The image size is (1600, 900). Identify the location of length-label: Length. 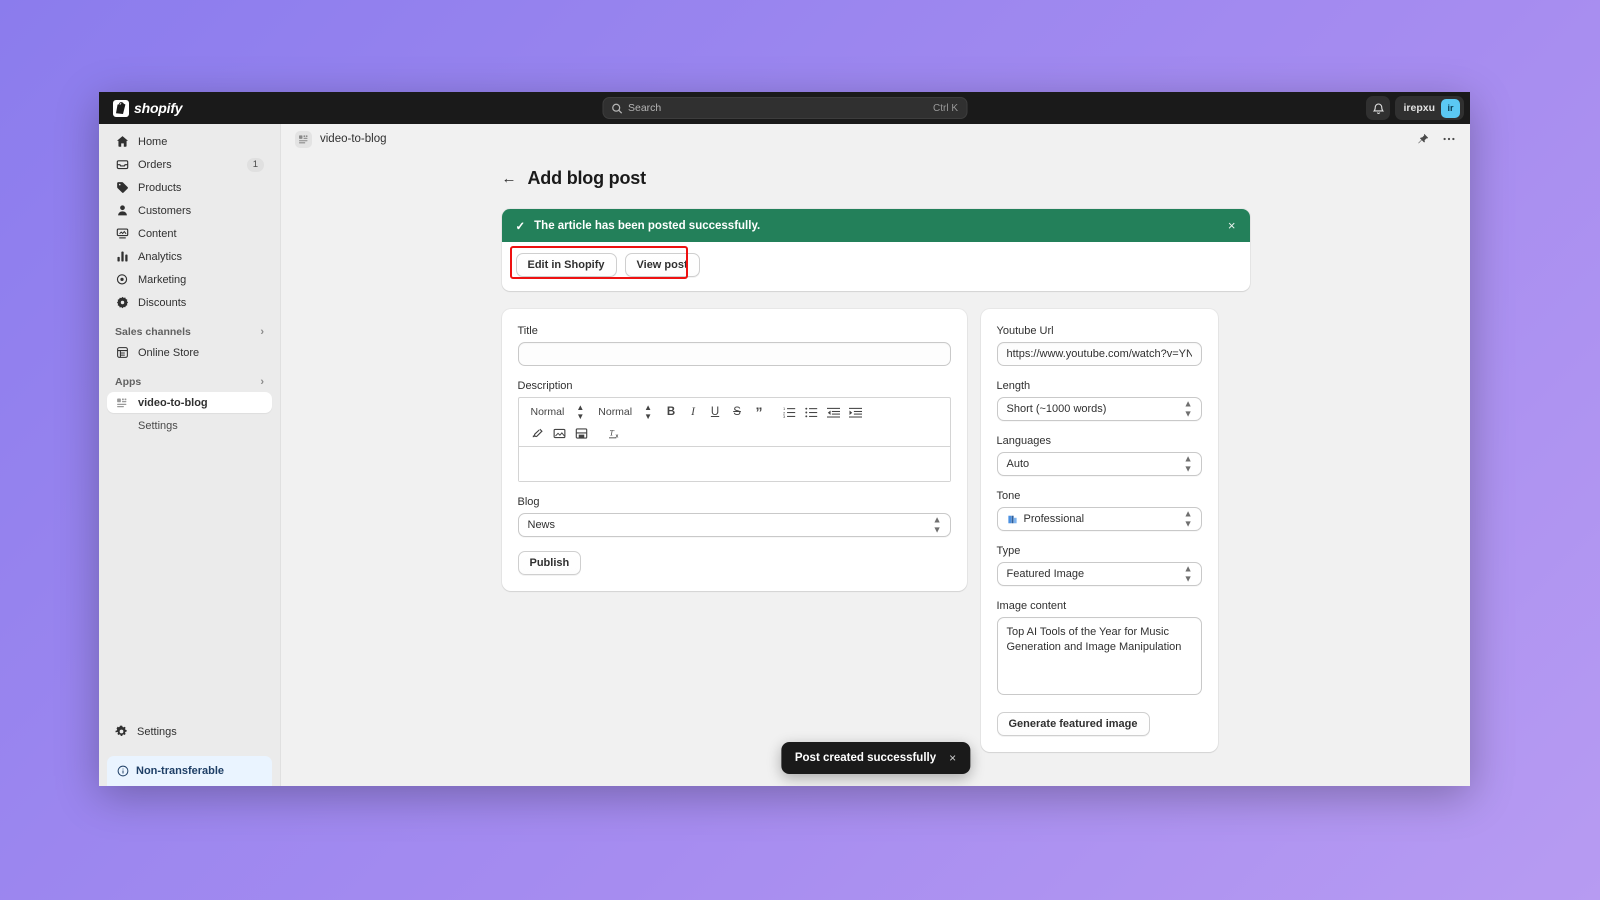
(1013, 386).